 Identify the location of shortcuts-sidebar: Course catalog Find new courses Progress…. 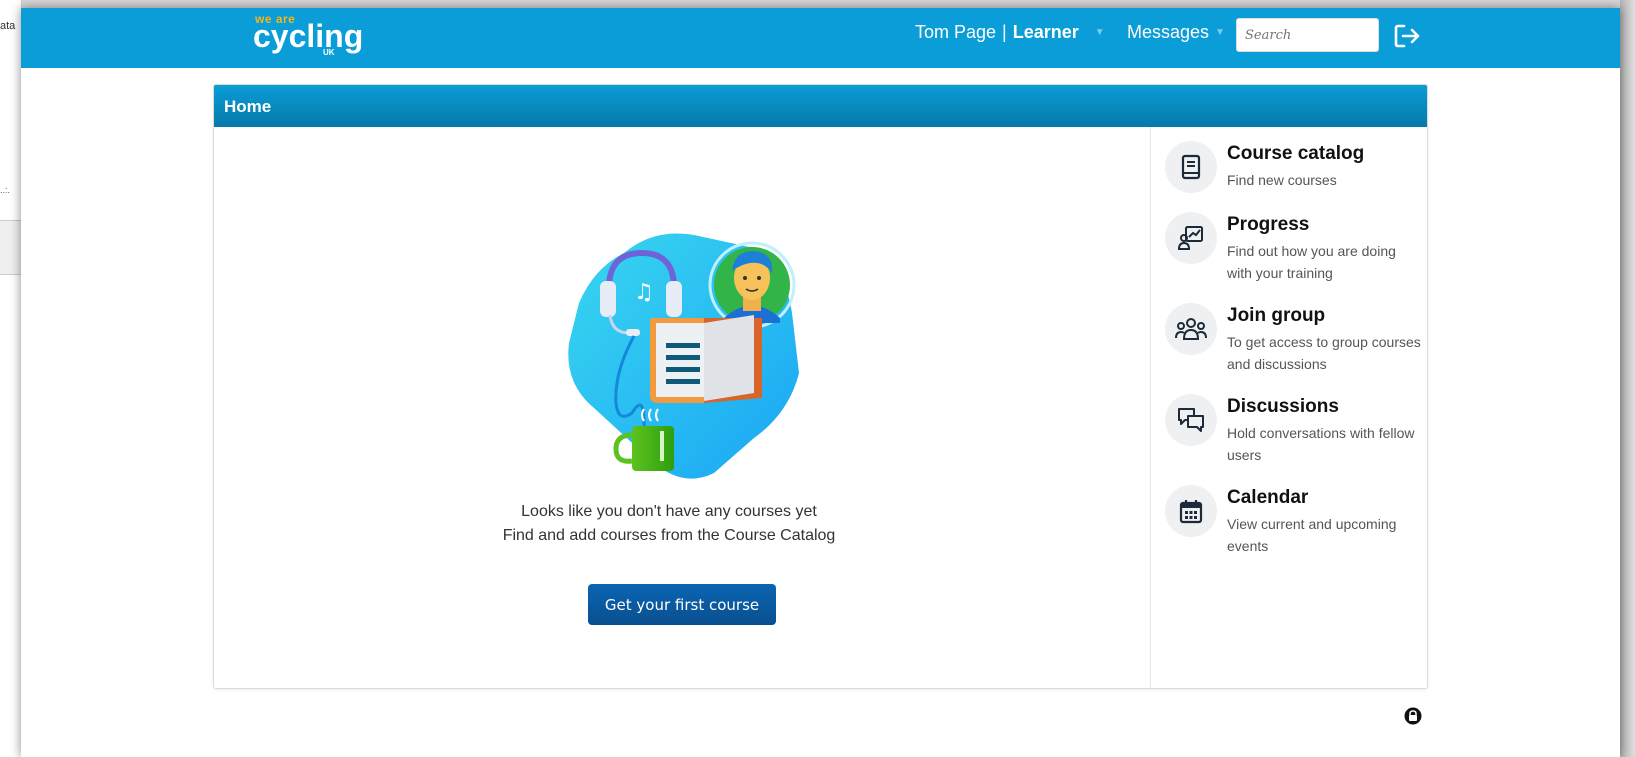
(1288, 407).